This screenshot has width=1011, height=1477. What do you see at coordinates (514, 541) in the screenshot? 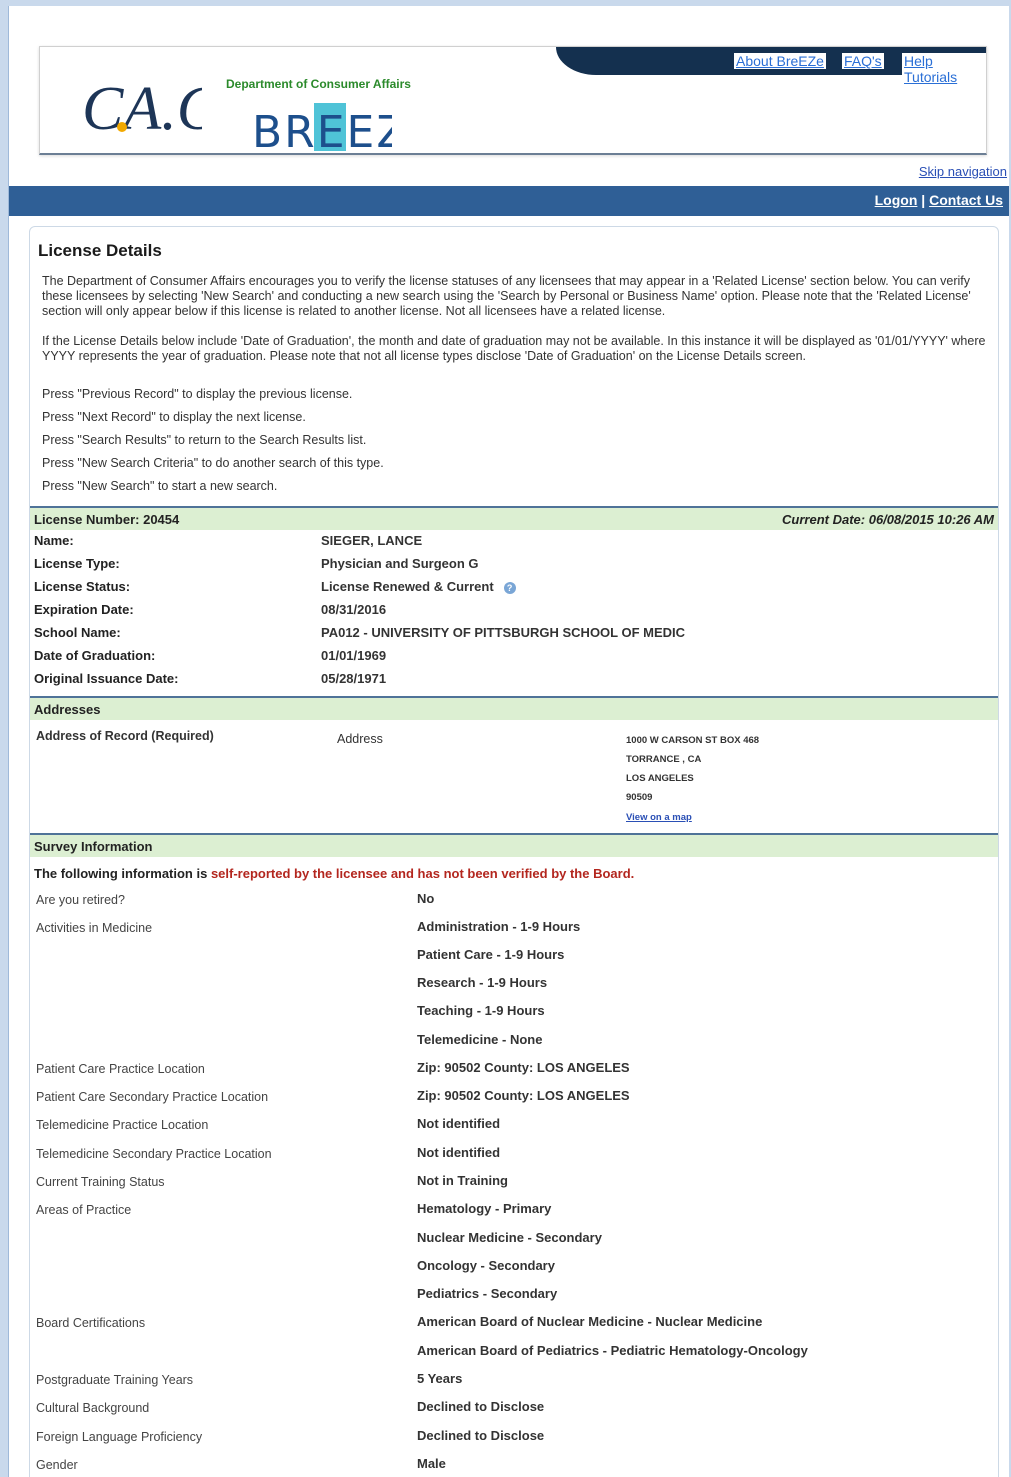
I see `license-field-row: Name: SIEGER, LANCE` at bounding box center [514, 541].